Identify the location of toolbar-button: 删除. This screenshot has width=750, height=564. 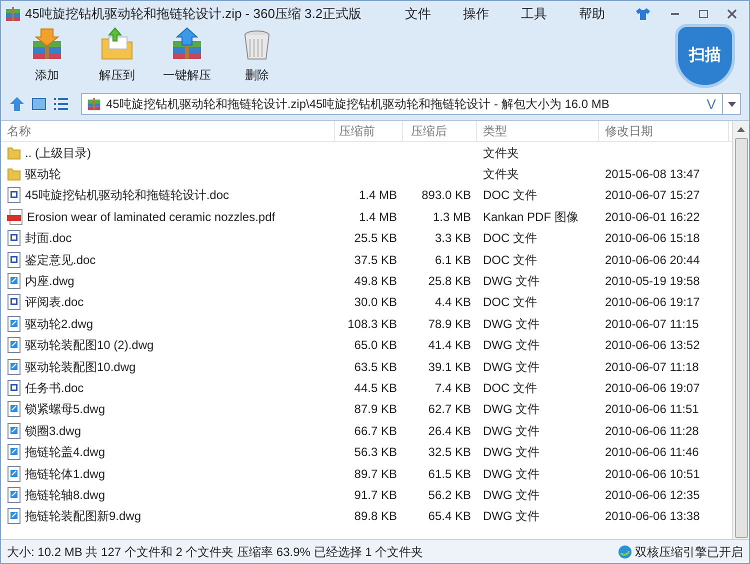
(257, 57).